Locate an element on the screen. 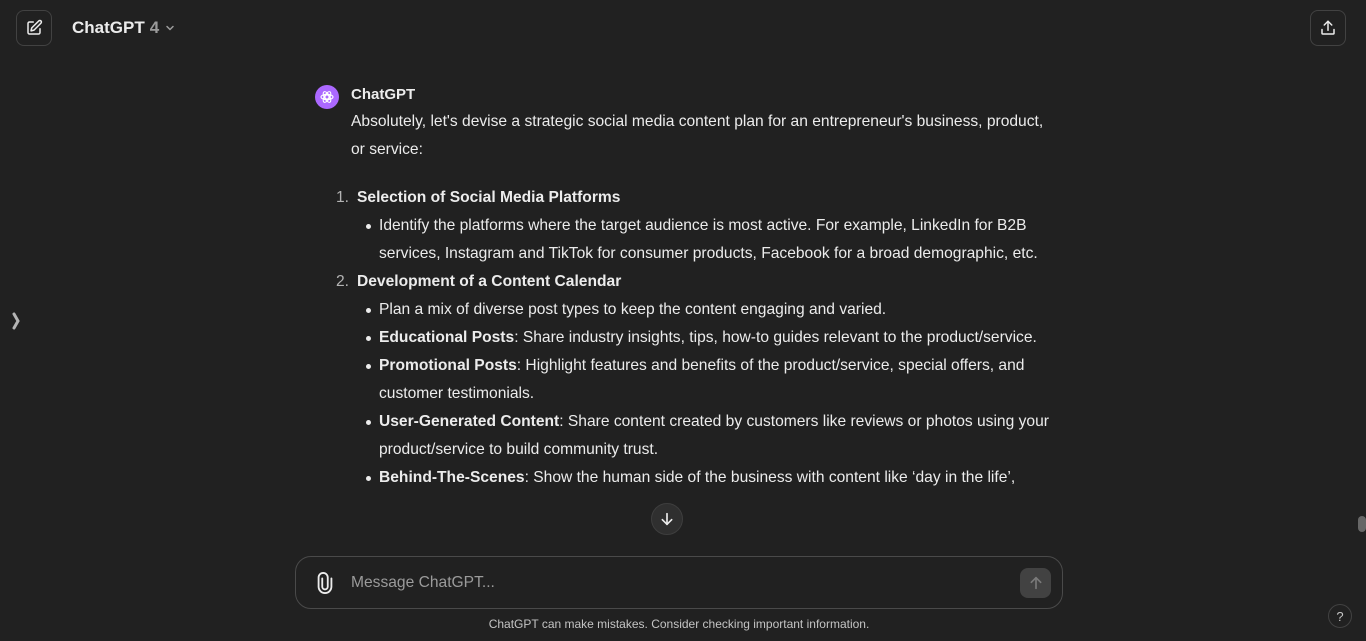 The image size is (1366, 641). bullet-bold: User-Generated Content is located at coordinates (469, 421).